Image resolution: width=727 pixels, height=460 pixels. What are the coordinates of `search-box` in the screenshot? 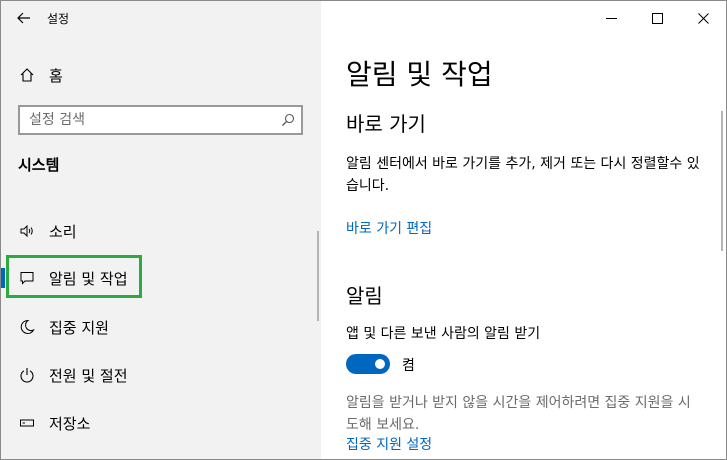 It's located at (160, 120).